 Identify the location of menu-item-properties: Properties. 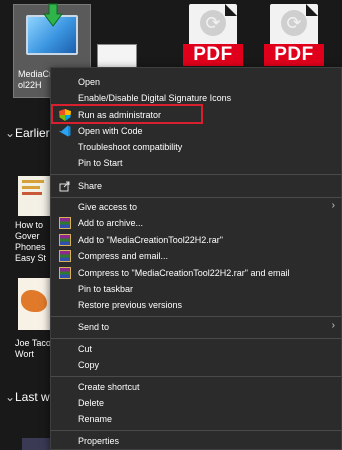
(196, 441).